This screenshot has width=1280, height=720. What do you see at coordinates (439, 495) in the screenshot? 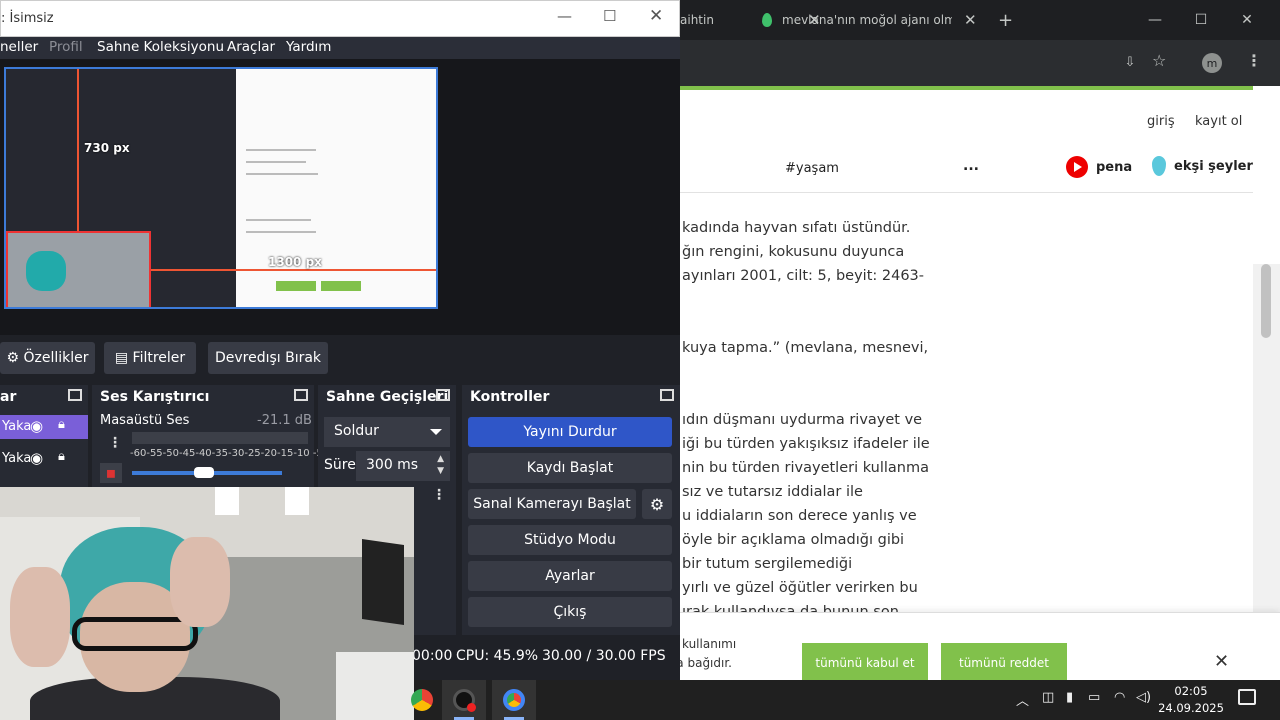
I see `transition-options-icon: ⋮` at bounding box center [439, 495].